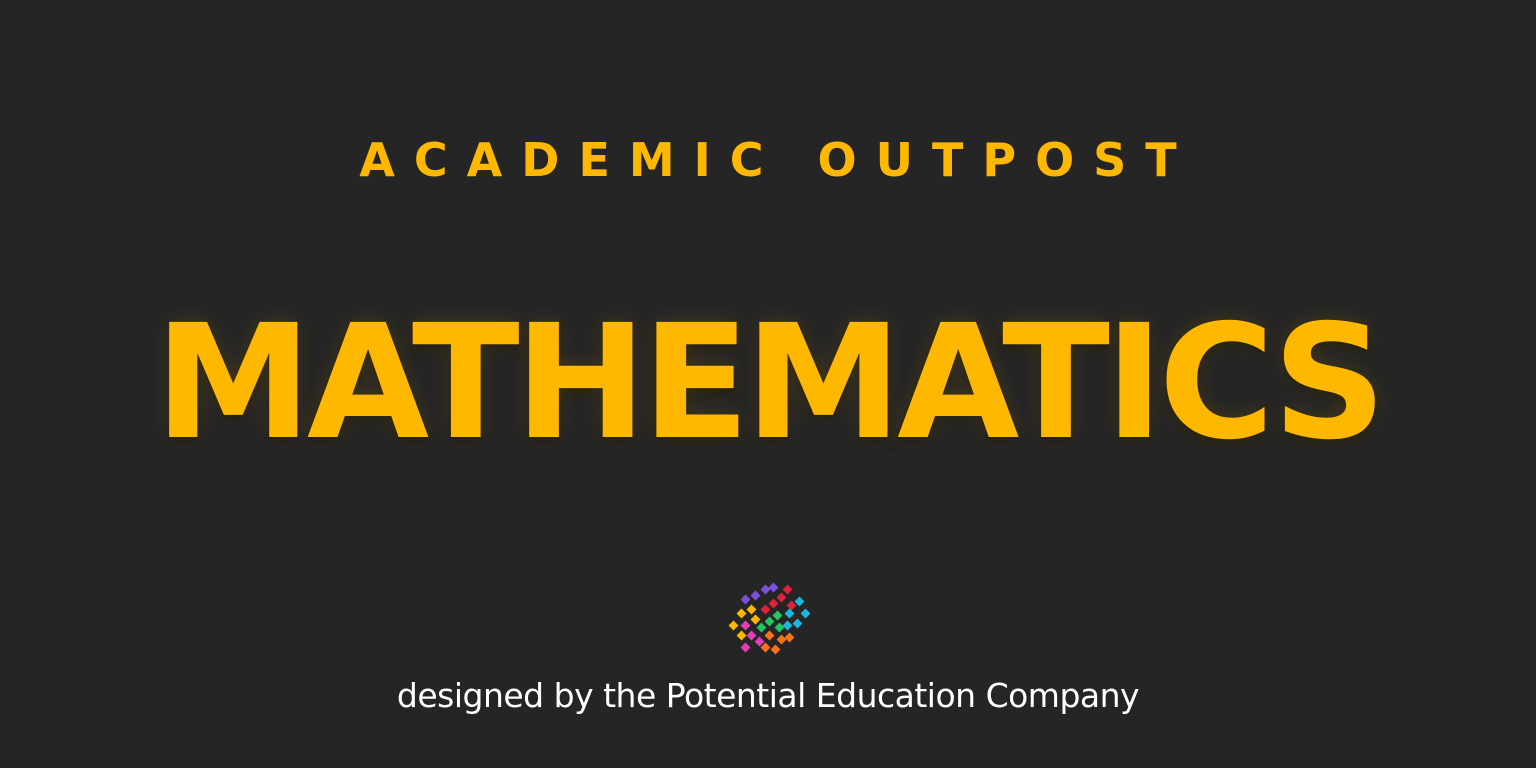 Image resolution: width=1536 pixels, height=768 pixels. I want to click on brand-heading: ACADEMIC OUTPOST, so click(777, 160).